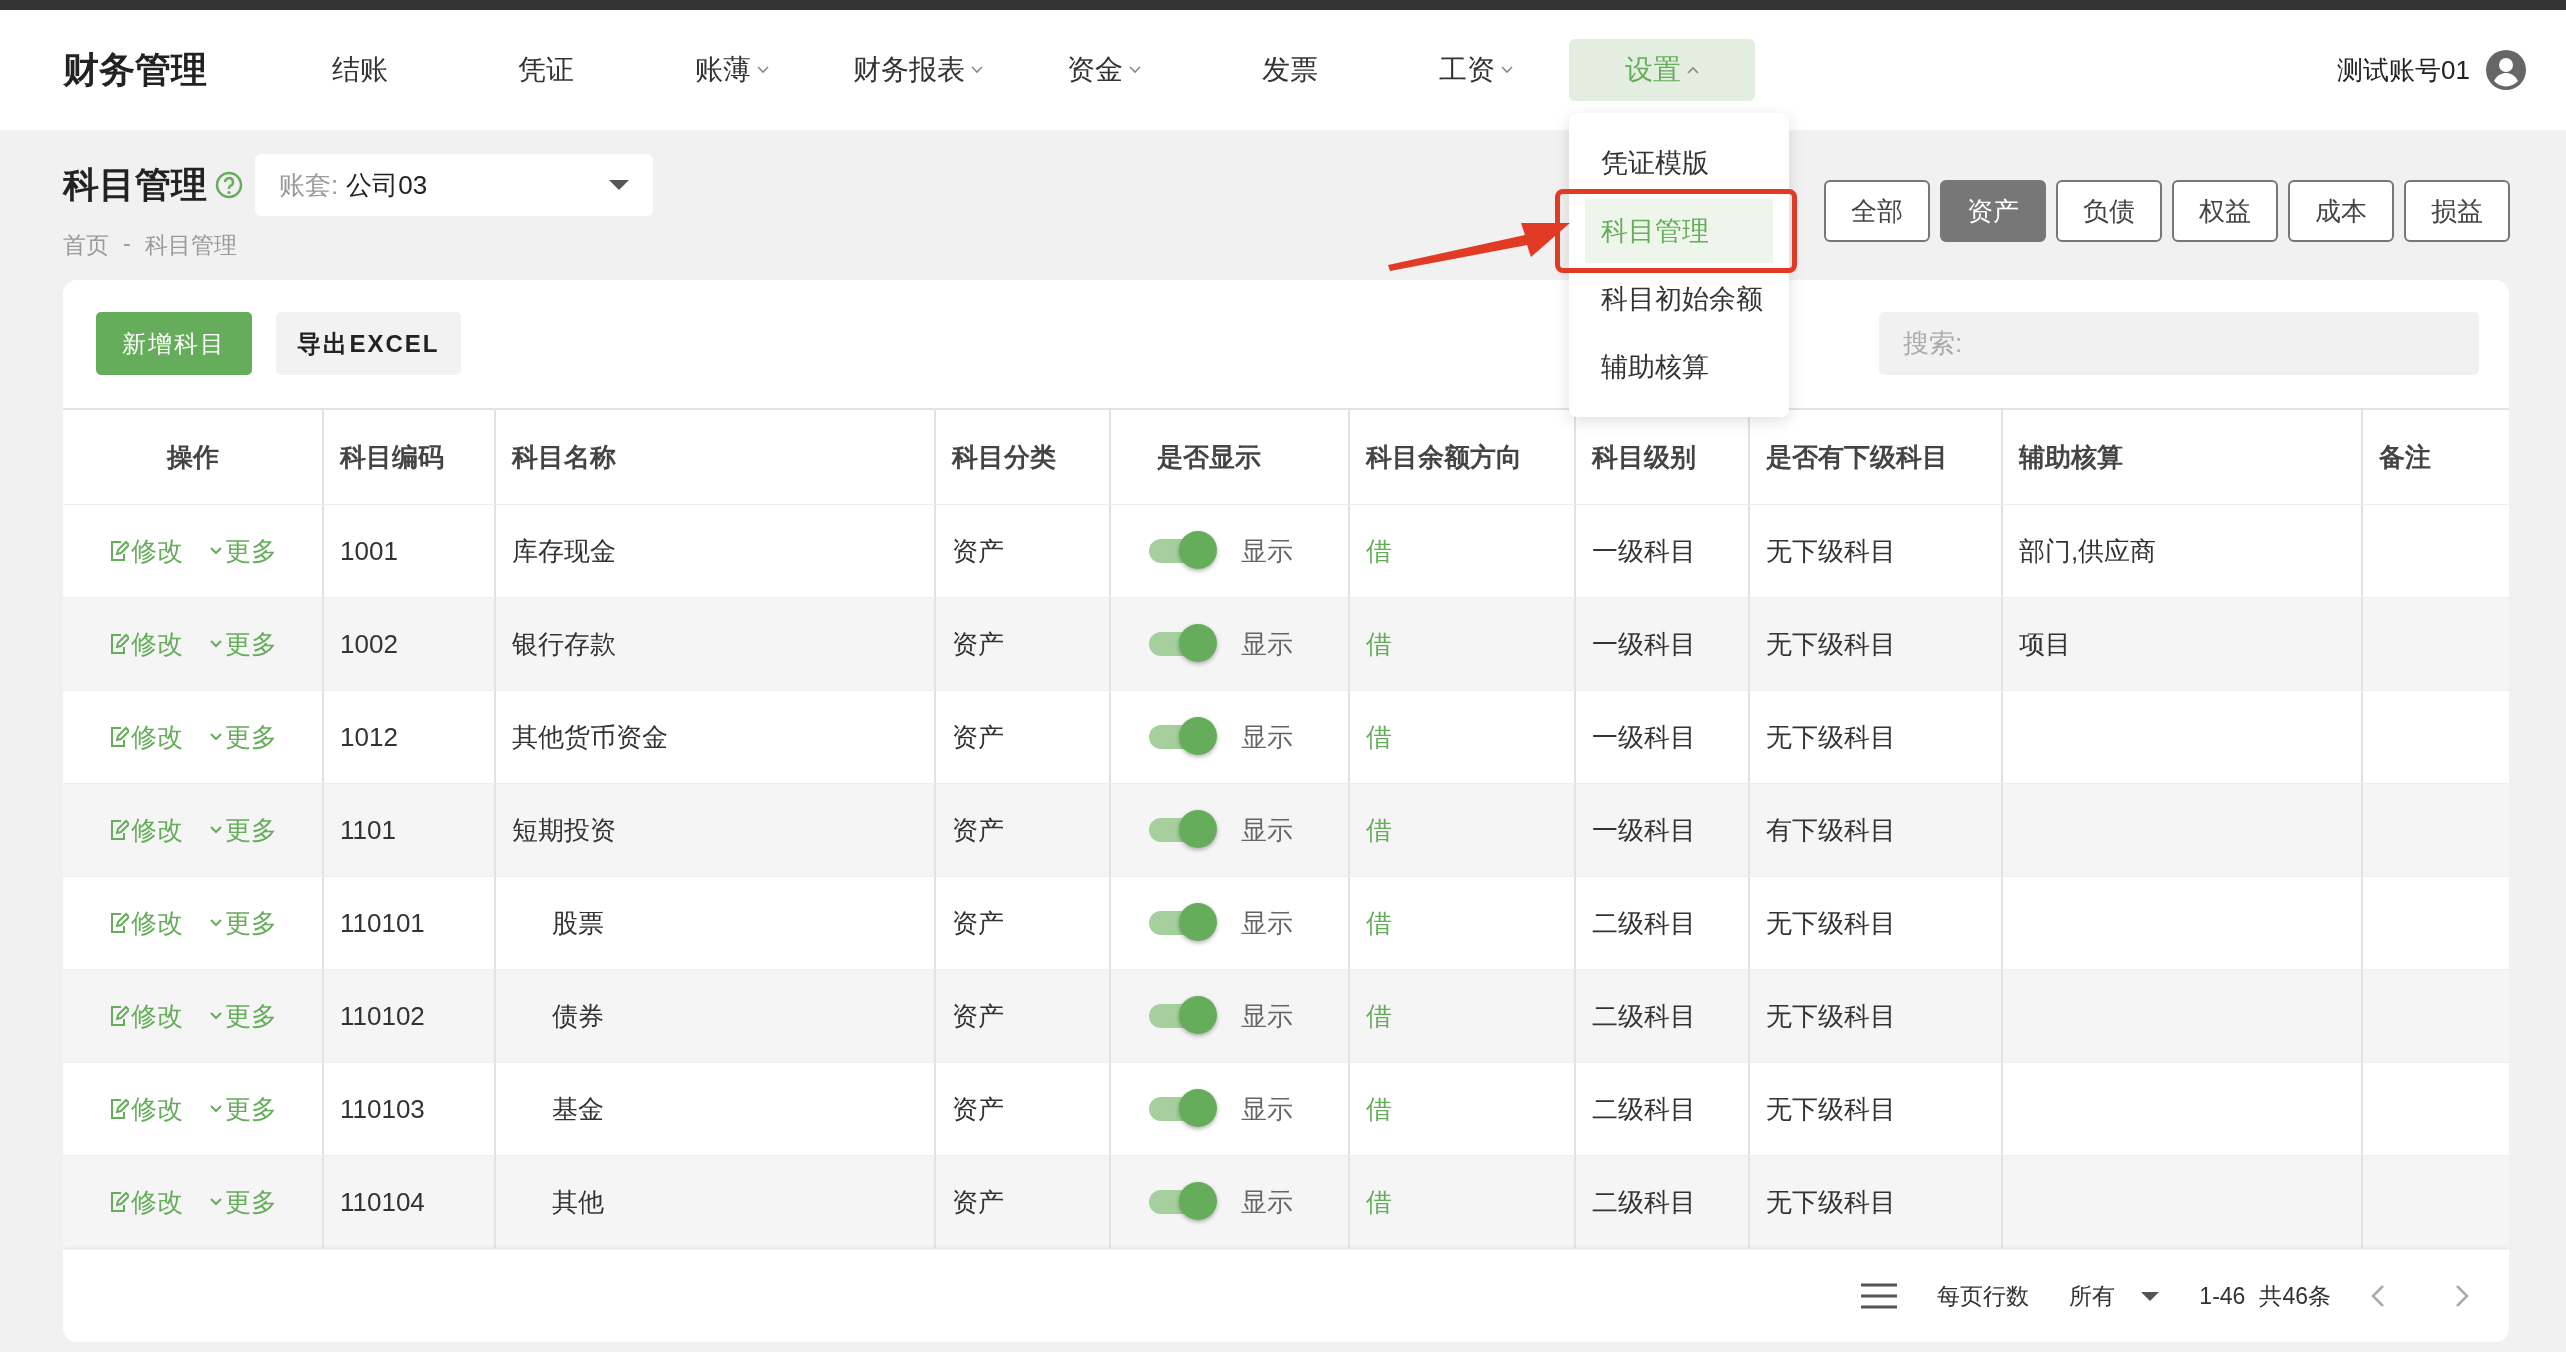 This screenshot has width=2566, height=1352. Describe the element at coordinates (135, 69) in the screenshot. I see `app-title: 财务管理` at that location.